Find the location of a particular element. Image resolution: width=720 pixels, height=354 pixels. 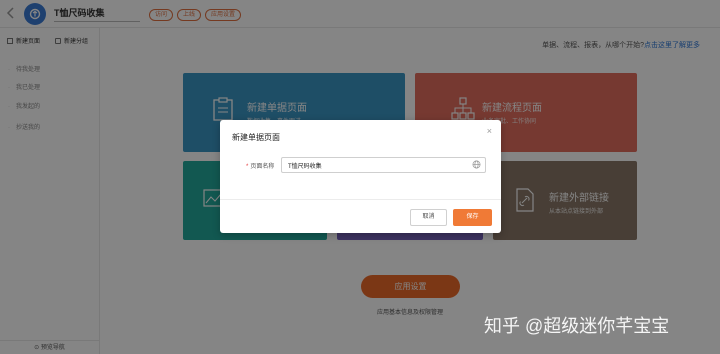

save-button: 保存 is located at coordinates (472, 217).